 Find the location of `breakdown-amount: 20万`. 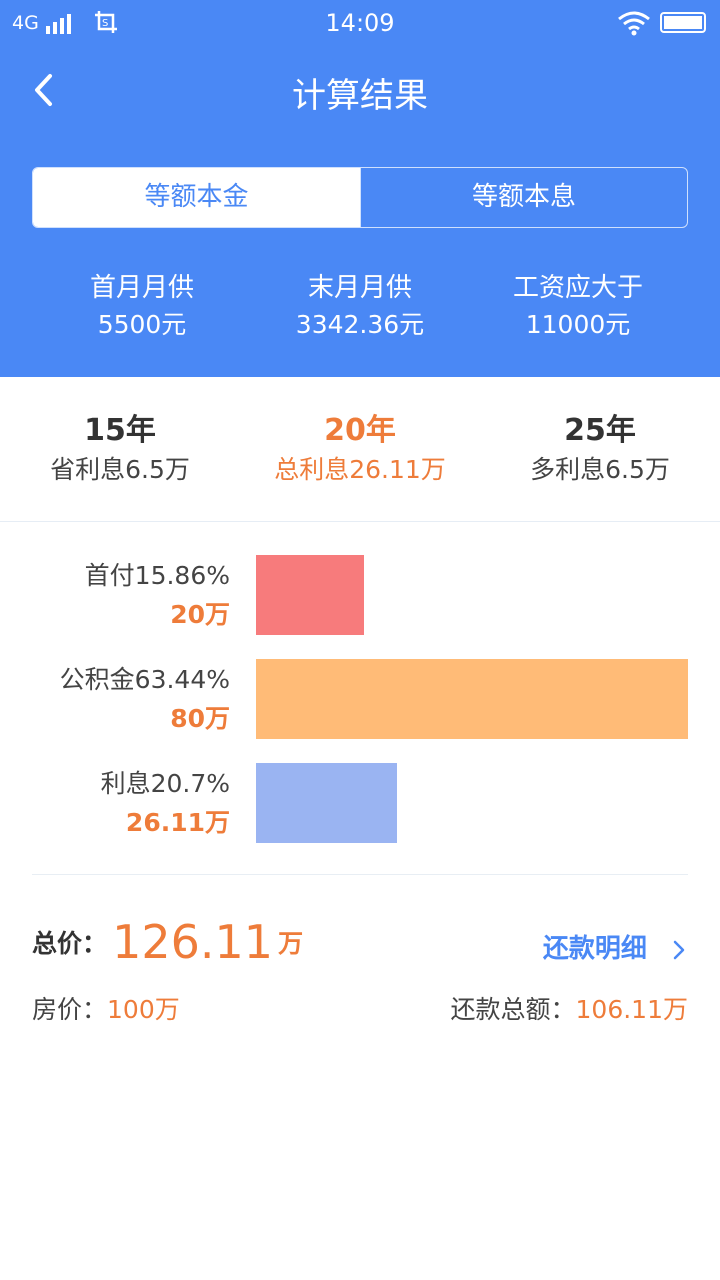

breakdown-amount: 20万 is located at coordinates (200, 614).